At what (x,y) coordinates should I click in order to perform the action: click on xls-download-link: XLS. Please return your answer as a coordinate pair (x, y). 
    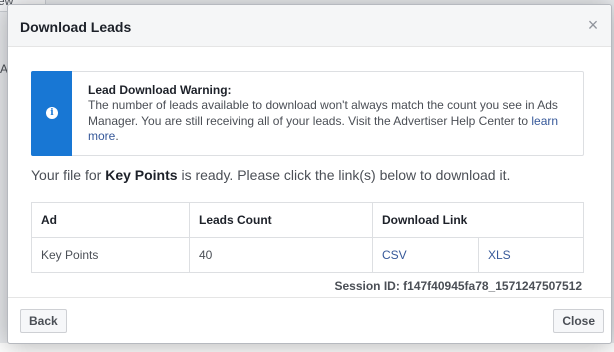
    Looking at the image, I should click on (499, 255).